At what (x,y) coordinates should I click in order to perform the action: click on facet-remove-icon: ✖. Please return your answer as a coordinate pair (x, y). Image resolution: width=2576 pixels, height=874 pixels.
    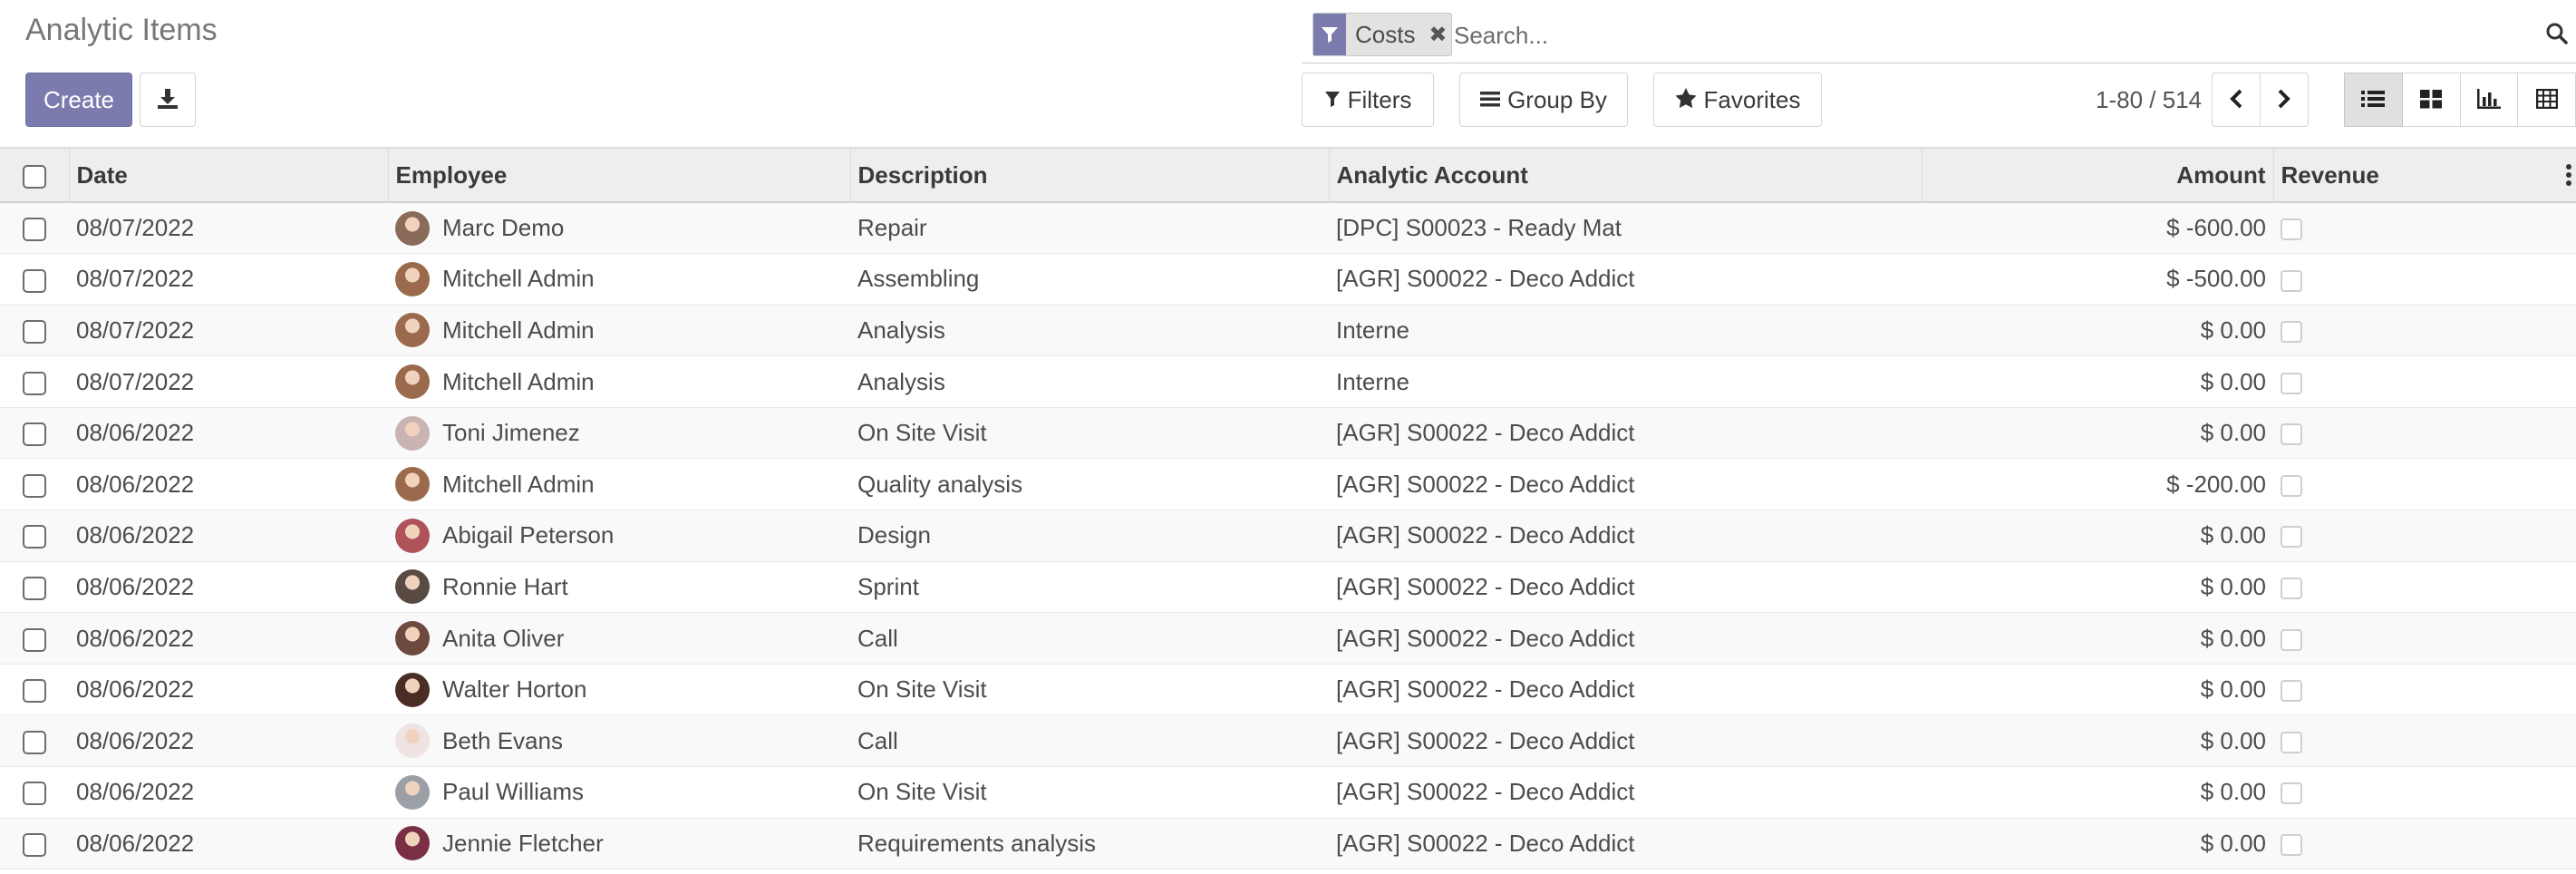
    Looking at the image, I should click on (1437, 34).